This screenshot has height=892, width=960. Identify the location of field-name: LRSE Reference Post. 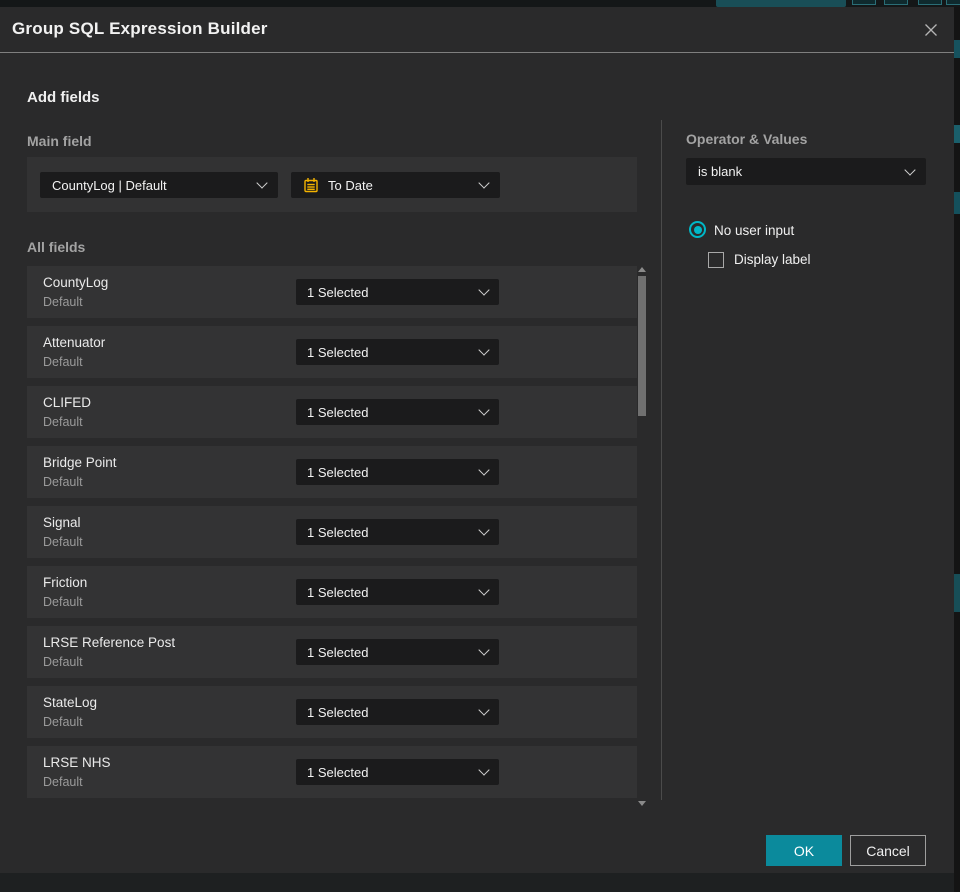
(109, 642).